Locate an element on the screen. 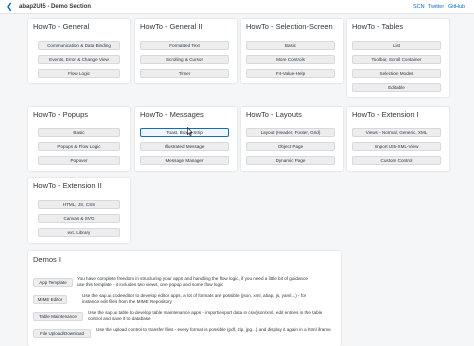  panel-title: HowTo - Extension I is located at coordinates (385, 114).